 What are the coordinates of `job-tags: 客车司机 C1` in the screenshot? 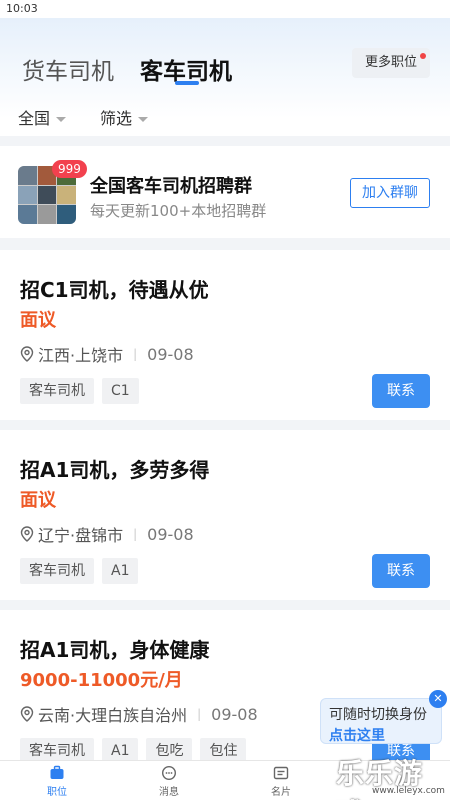 It's located at (83, 391).